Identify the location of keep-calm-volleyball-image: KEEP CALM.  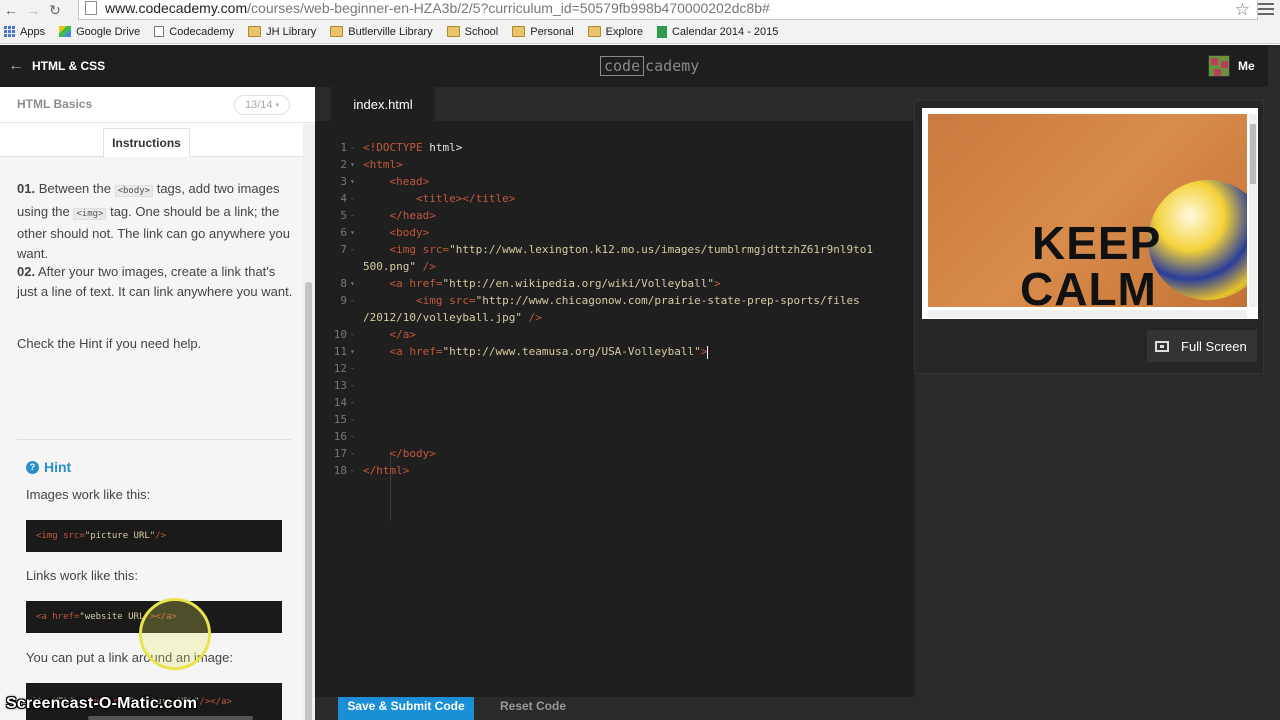
(1087, 210).